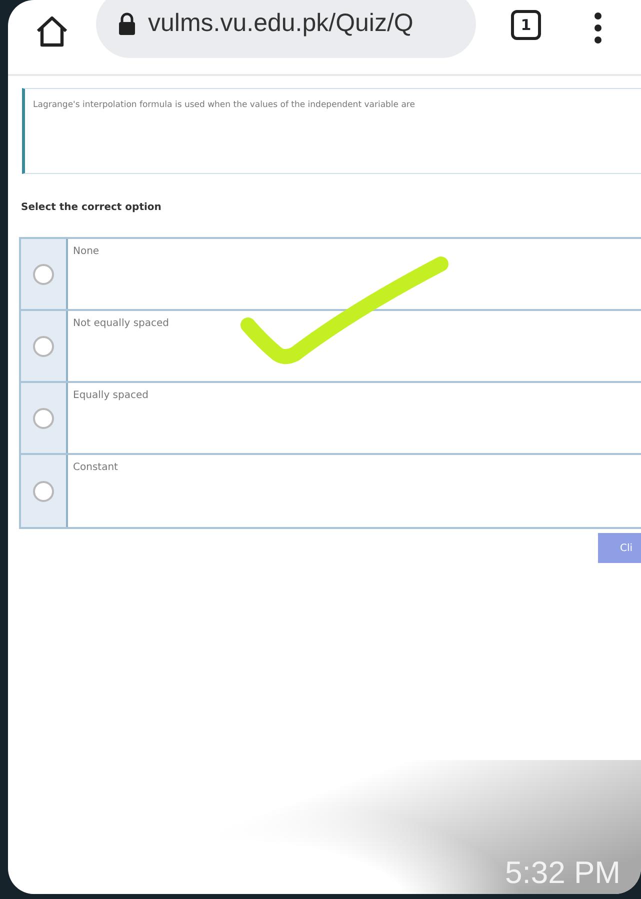  What do you see at coordinates (526, 25) in the screenshot?
I see `tab-count-button: 1` at bounding box center [526, 25].